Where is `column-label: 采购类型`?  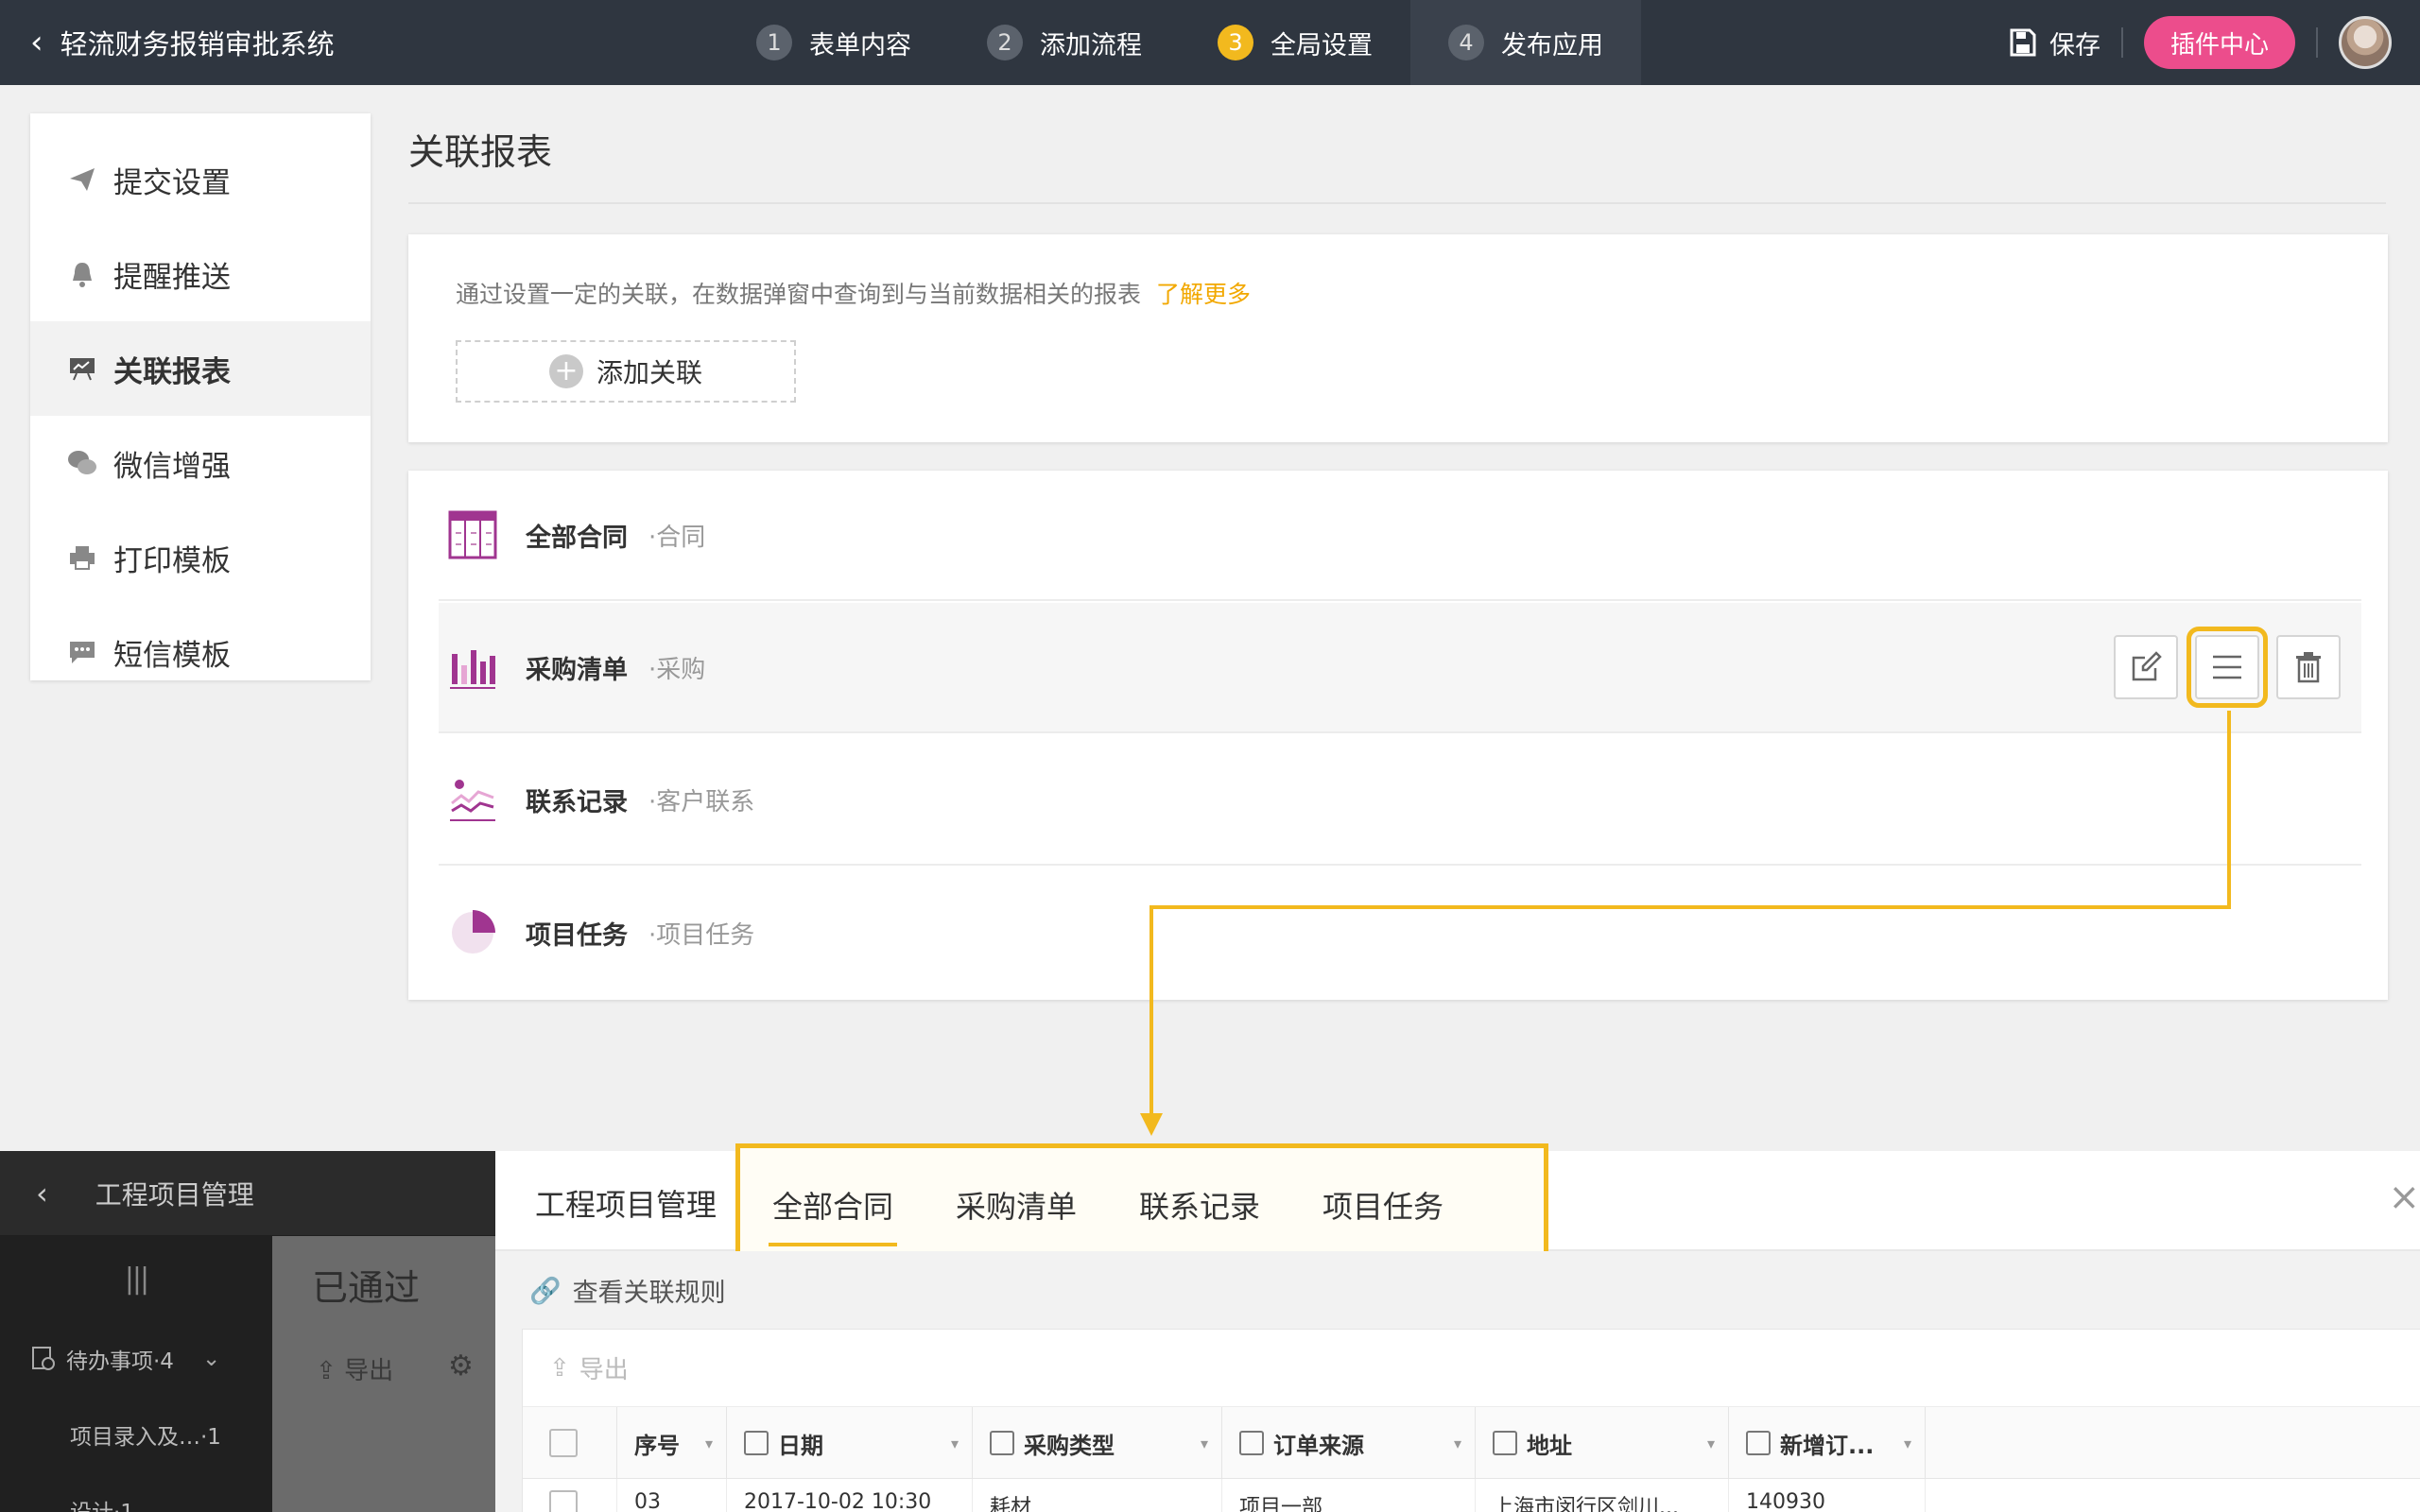 column-label: 采购类型 is located at coordinates (1069, 1445).